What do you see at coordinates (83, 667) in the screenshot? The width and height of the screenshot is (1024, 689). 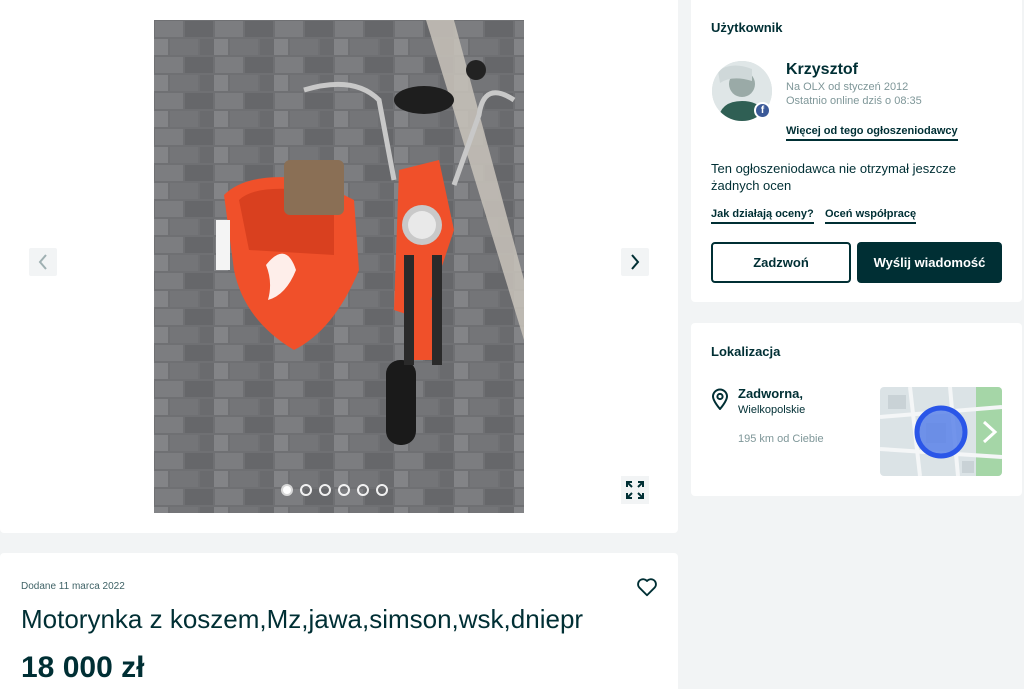 I see `ad-price: 18 000 zł` at bounding box center [83, 667].